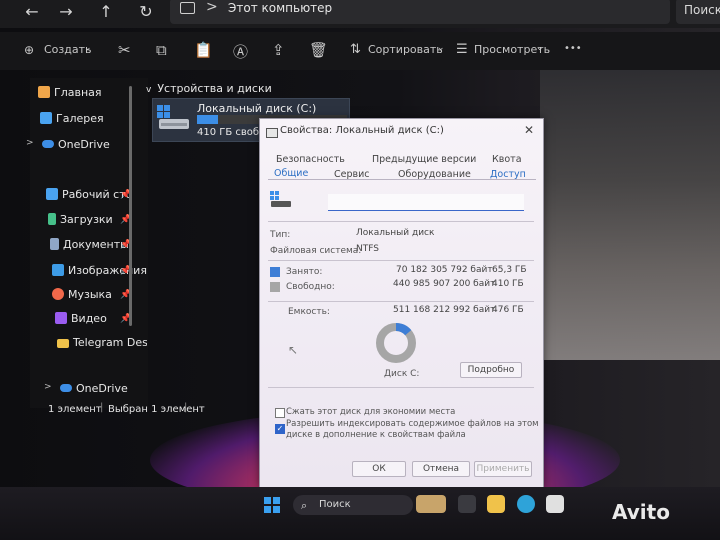  I want to click on sidebar-item-onedrive-2: OneDrive, so click(94, 391).